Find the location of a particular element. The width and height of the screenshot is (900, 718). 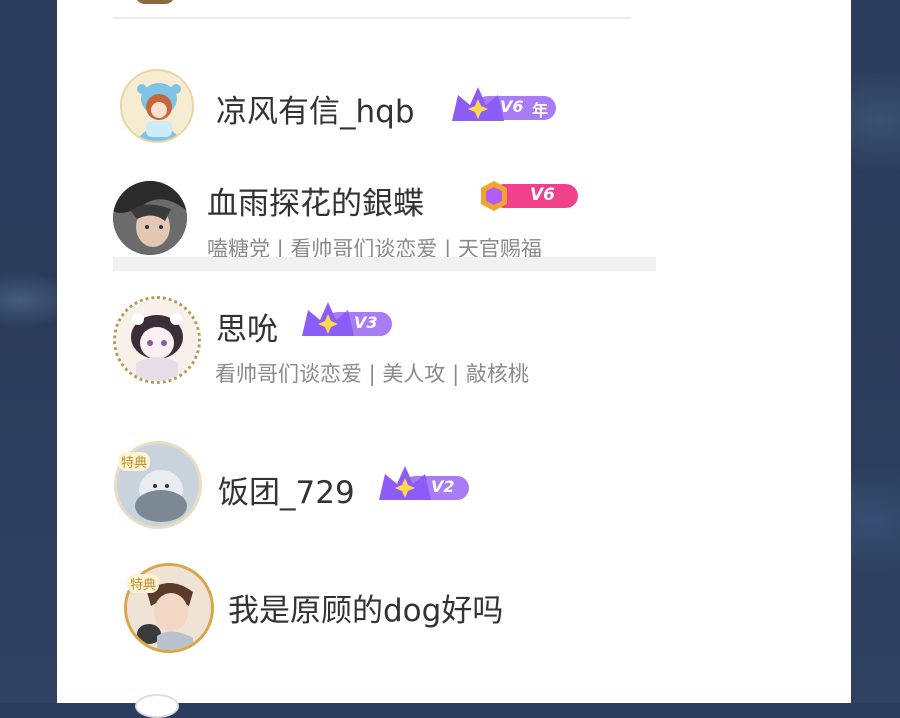

vip-level-badge: V3 is located at coordinates (347, 319).